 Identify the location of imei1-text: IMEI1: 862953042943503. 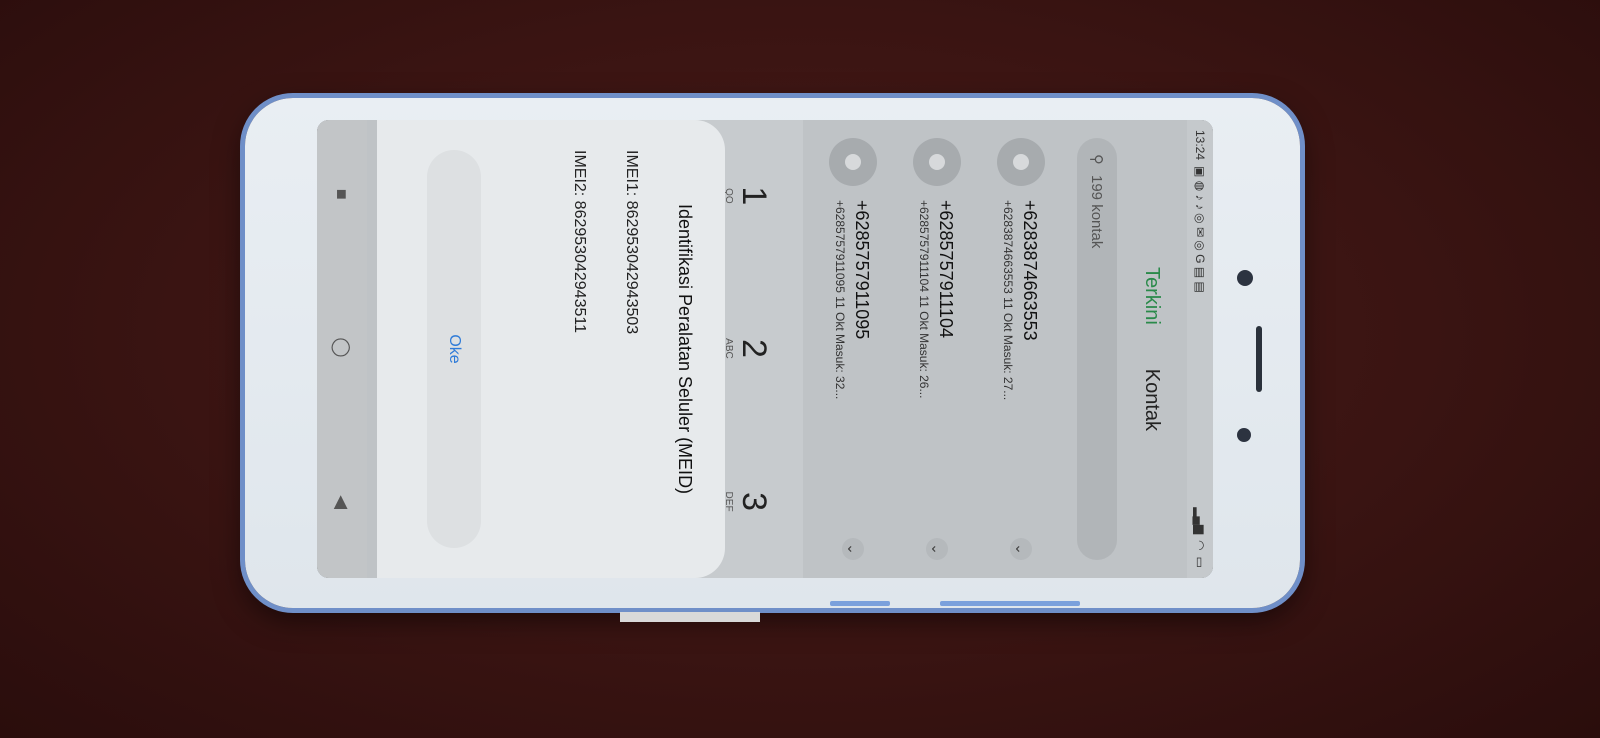
(631, 242).